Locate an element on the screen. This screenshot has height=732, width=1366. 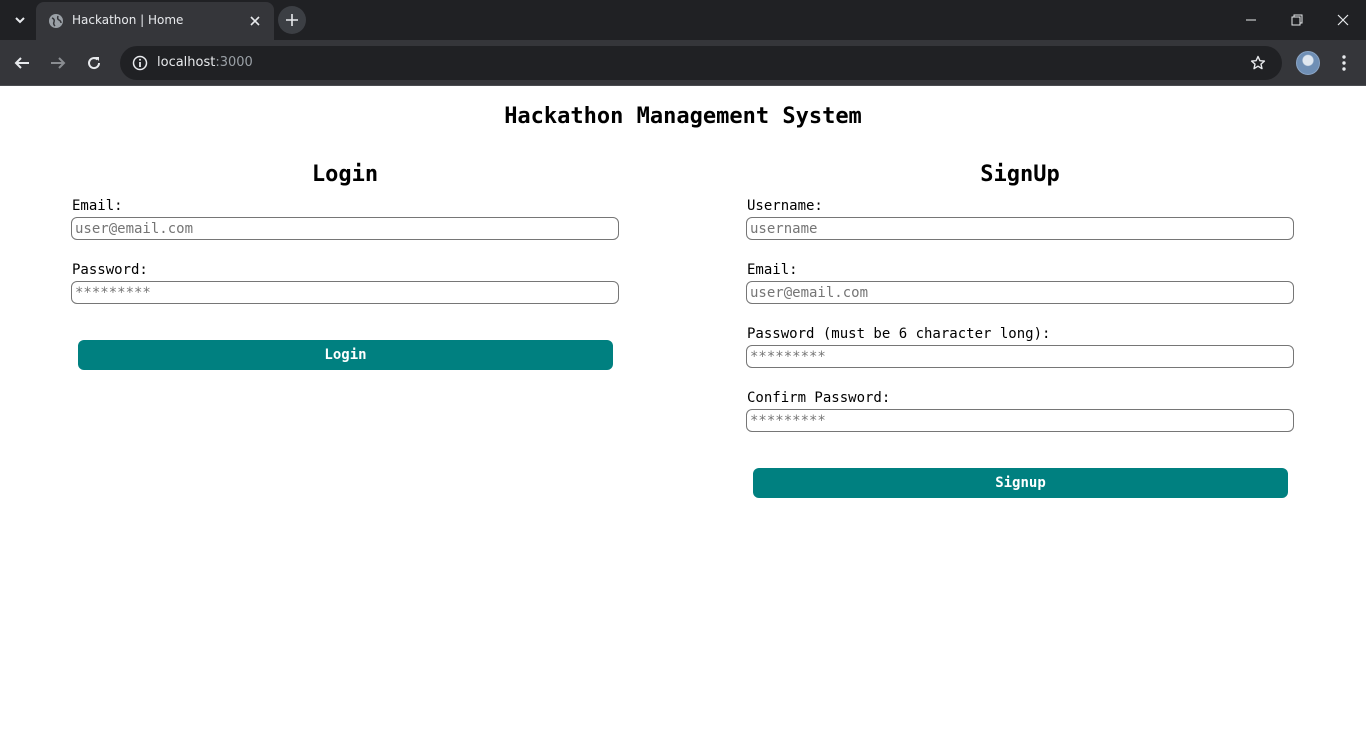
tab-title: Hackathon | Home is located at coordinates (128, 20).